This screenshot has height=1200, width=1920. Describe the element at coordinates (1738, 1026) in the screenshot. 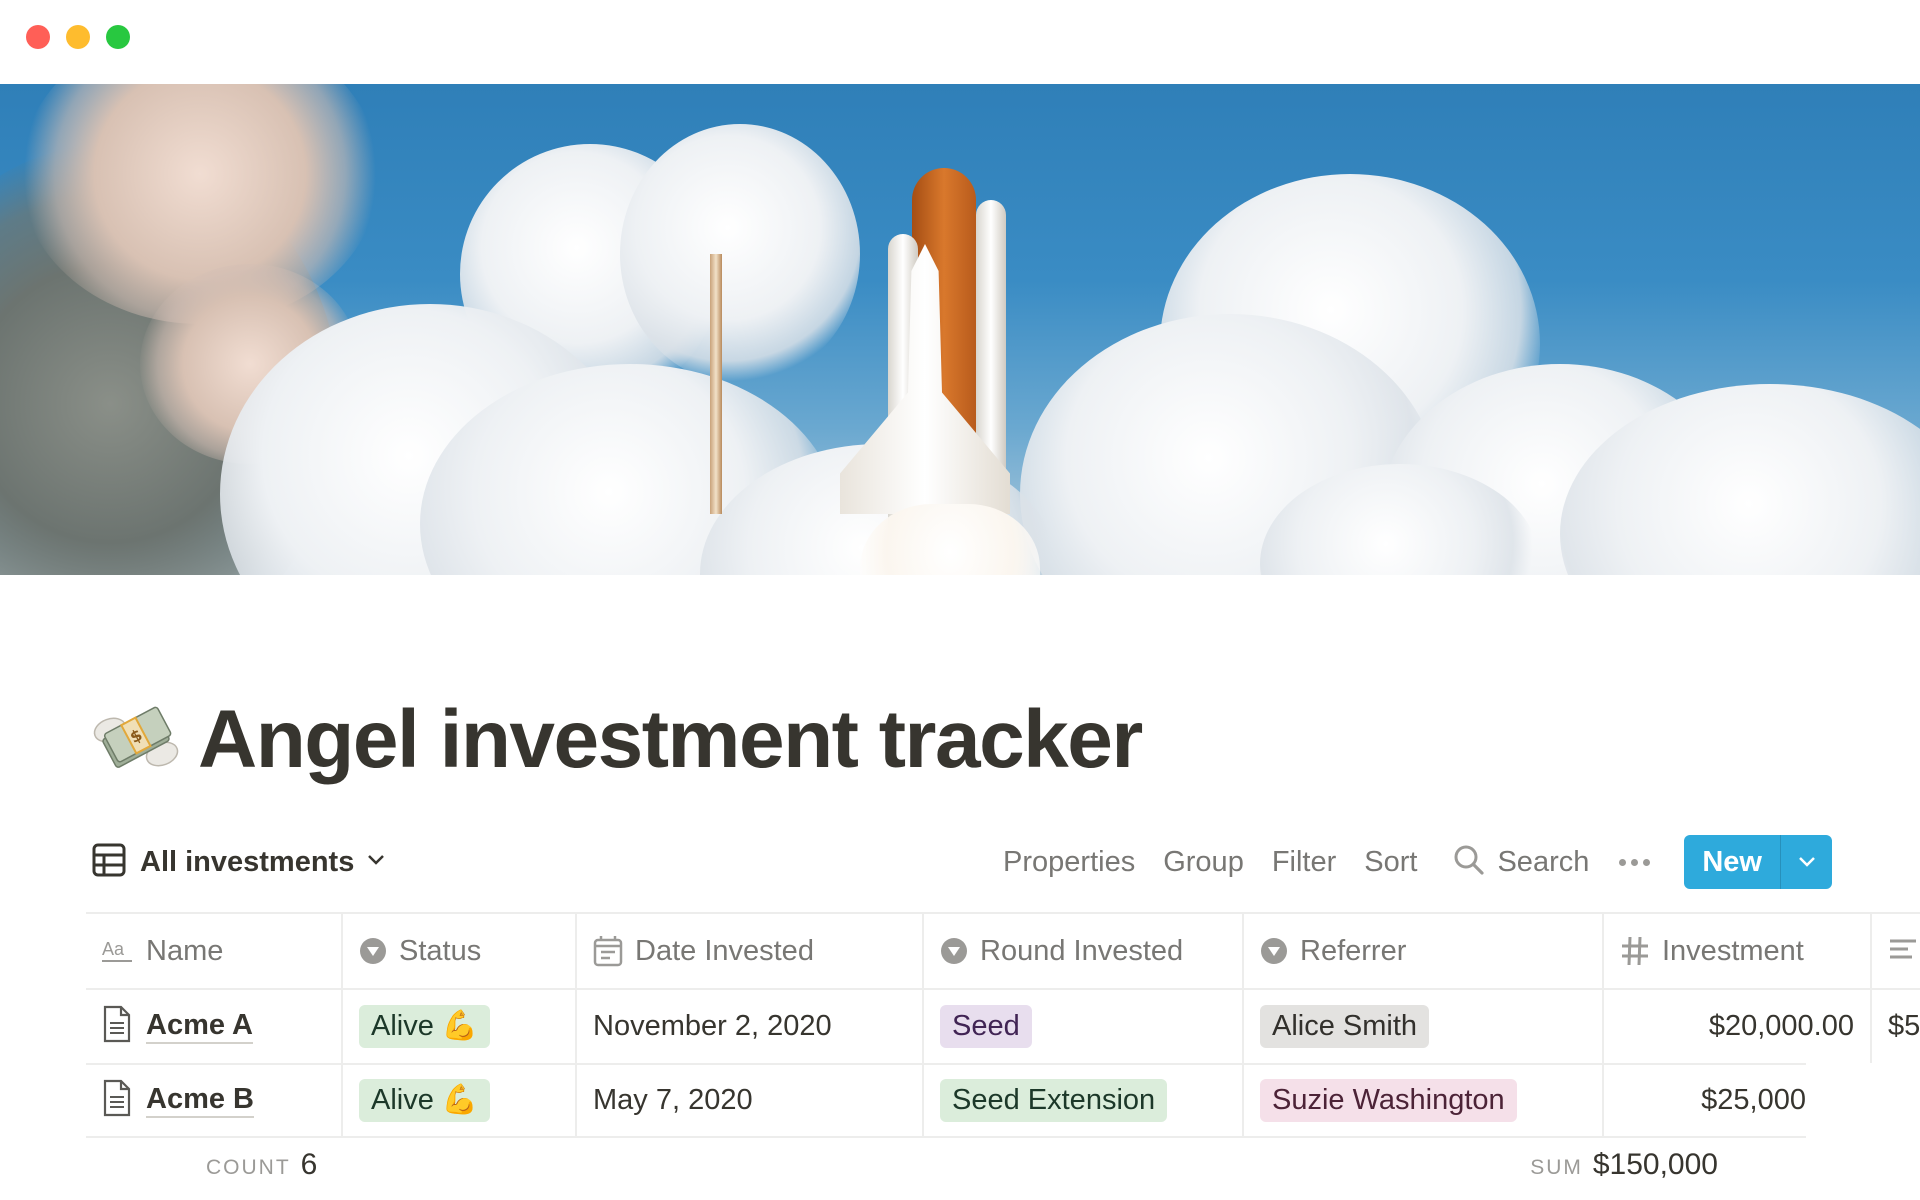

I see `investment-cell: $20,000.00` at that location.